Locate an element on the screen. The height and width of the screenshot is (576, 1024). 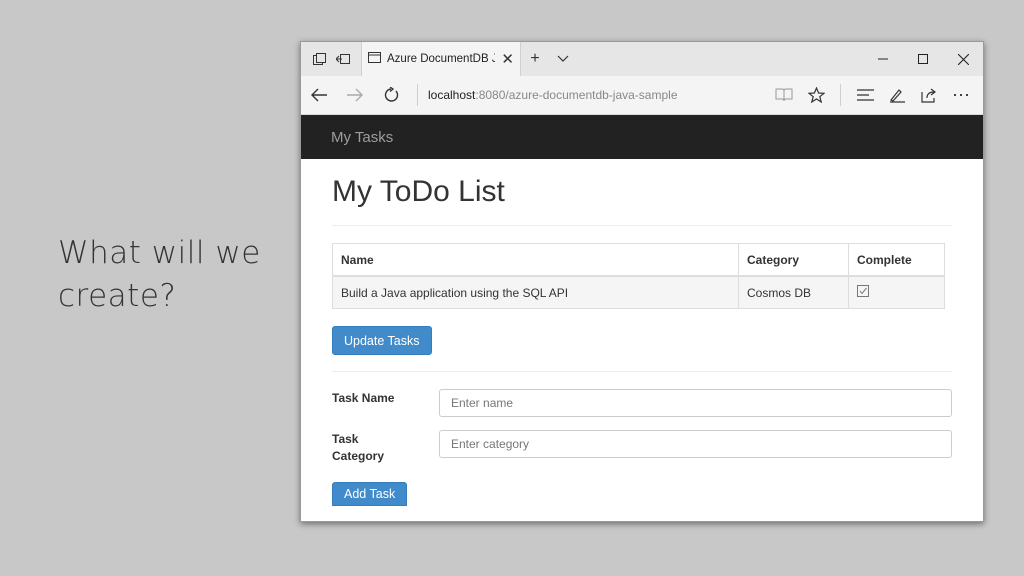
column-header-category: Category is located at coordinates (793, 260).